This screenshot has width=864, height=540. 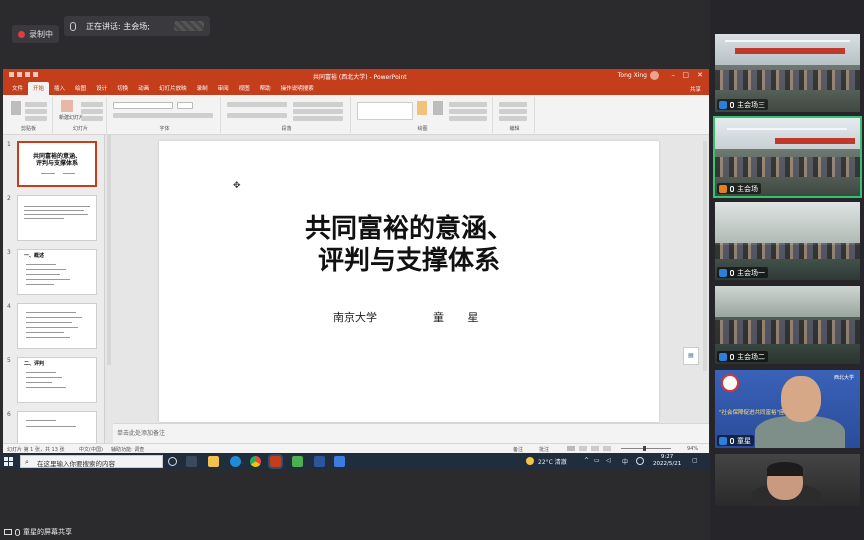 What do you see at coordinates (36, 118) in the screenshot?
I see `format-painter-button` at bounding box center [36, 118].